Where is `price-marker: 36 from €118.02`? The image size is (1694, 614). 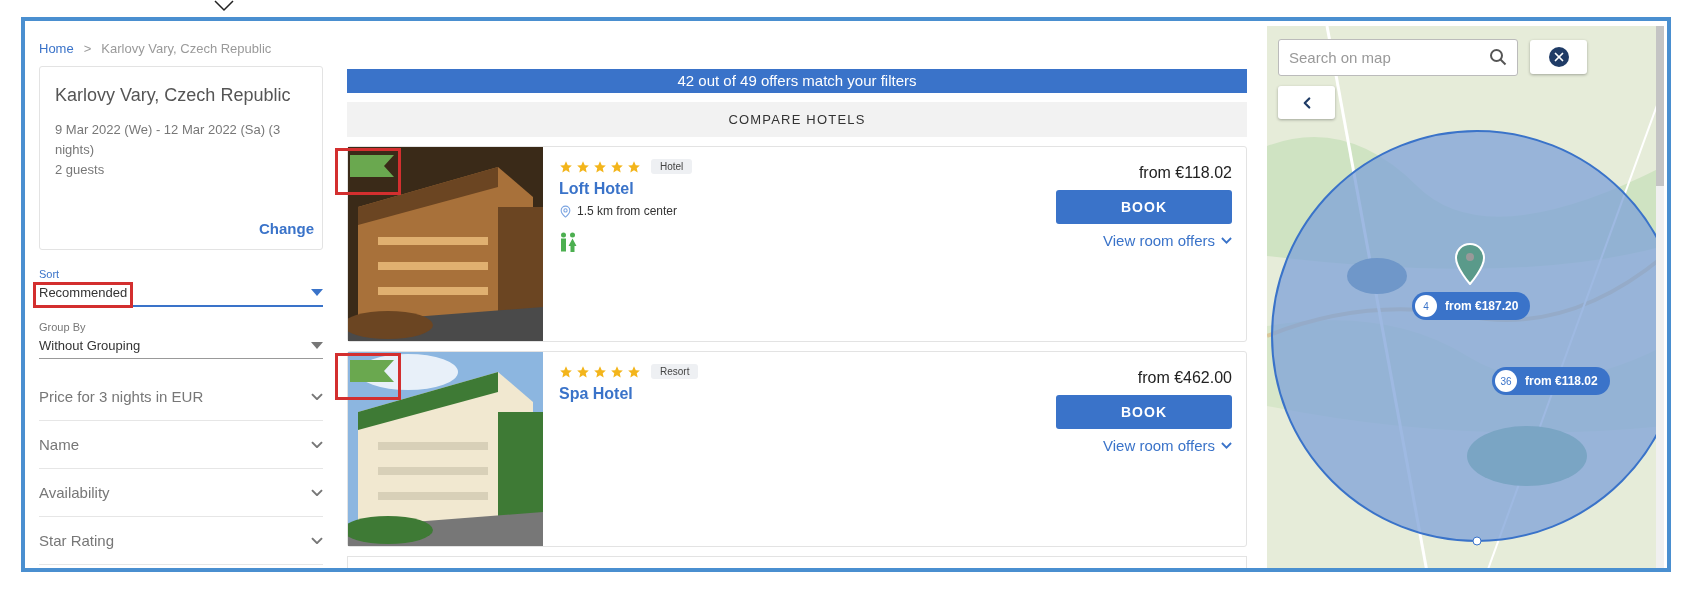
price-marker: 36 from €118.02 is located at coordinates (1551, 381).